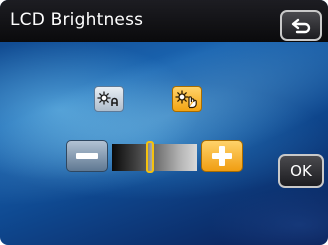 This screenshot has width=328, height=245. I want to click on sun-auto-icon, so click(109, 99).